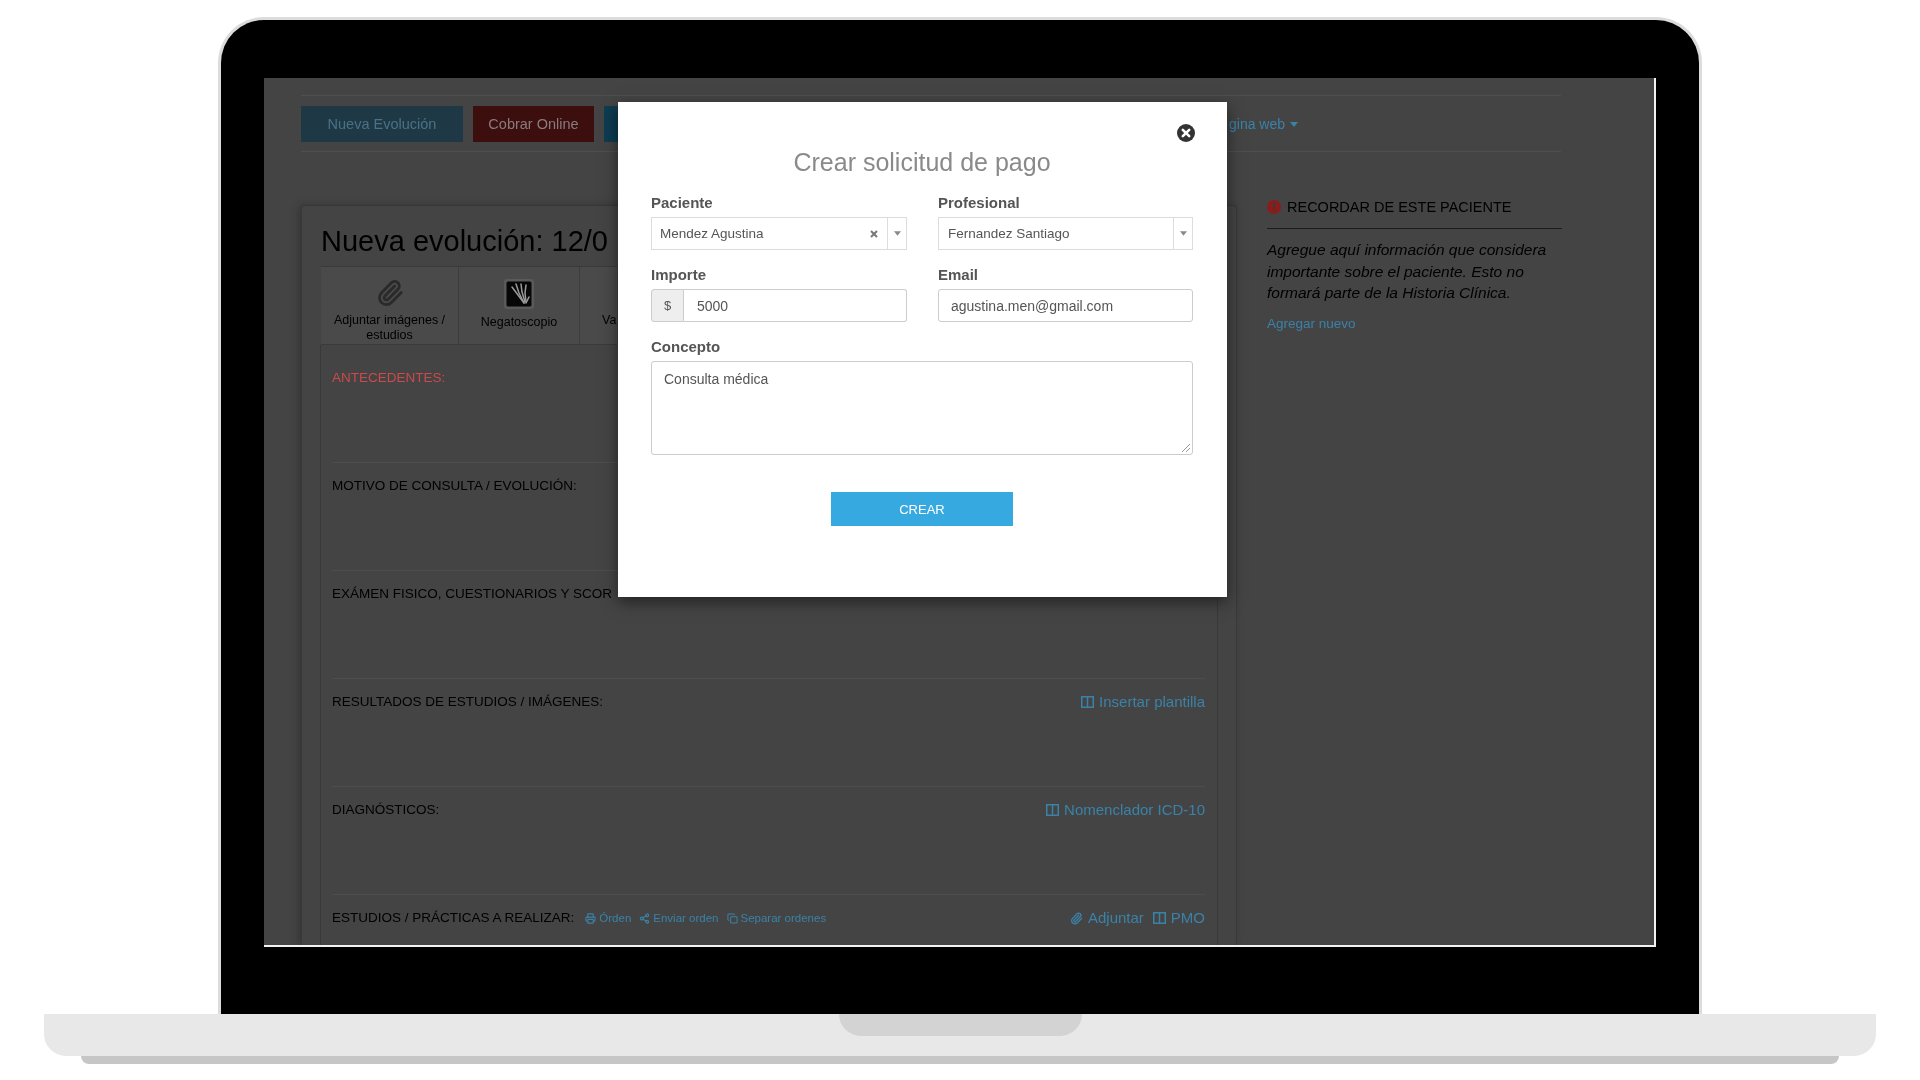 Image resolution: width=1920 pixels, height=1080 pixels. What do you see at coordinates (1186, 133) in the screenshot?
I see `close-icon` at bounding box center [1186, 133].